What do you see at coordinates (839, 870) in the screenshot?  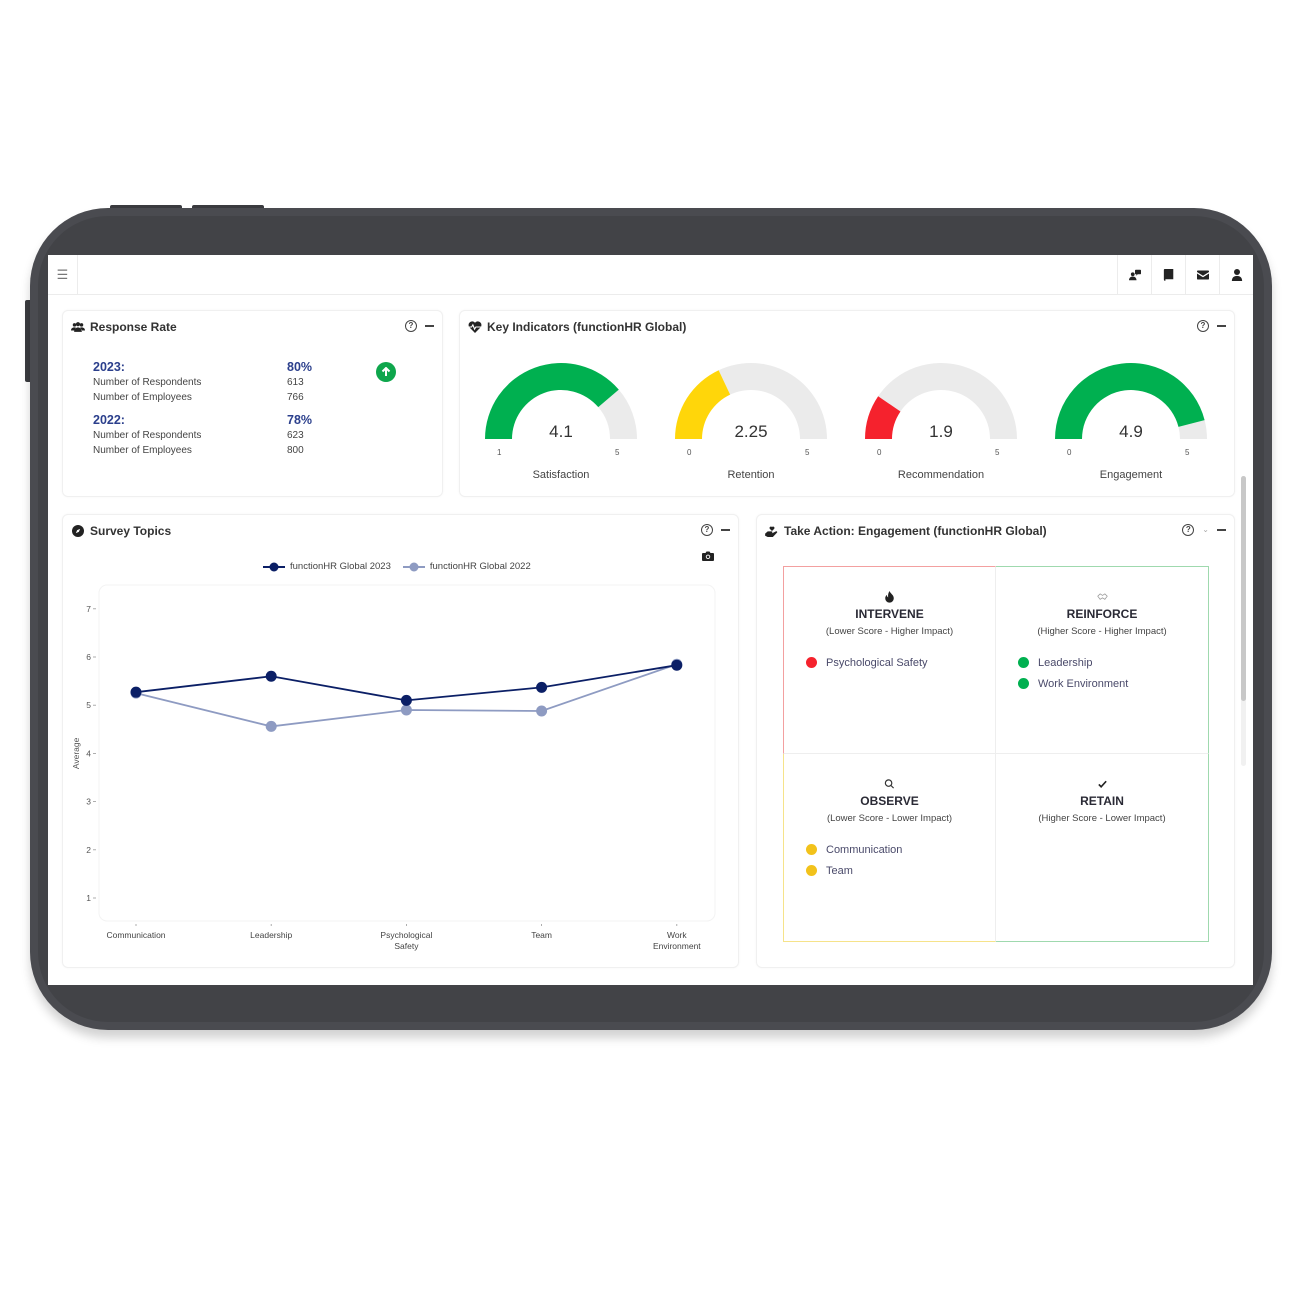 I see `item-label: Team` at bounding box center [839, 870].